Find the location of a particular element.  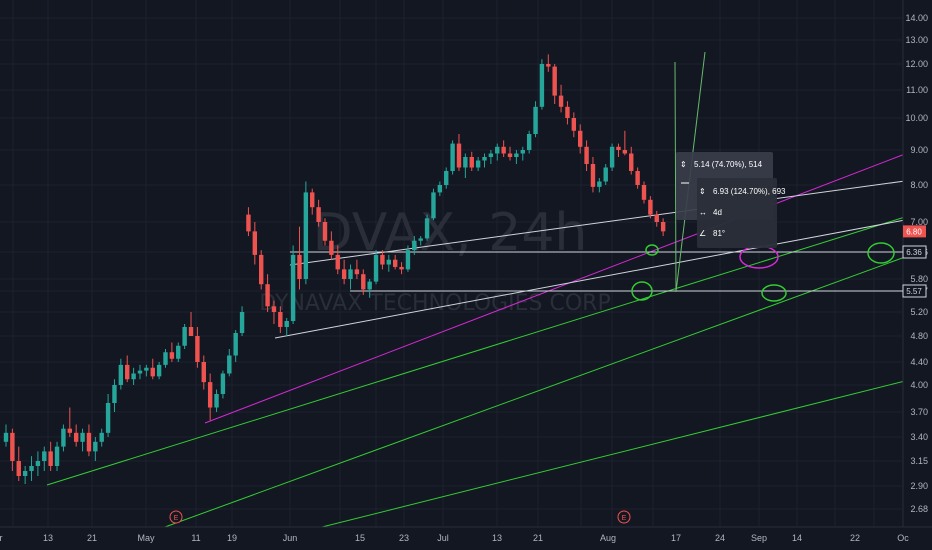

price-label-badge: 6.36 is located at coordinates (914, 252).